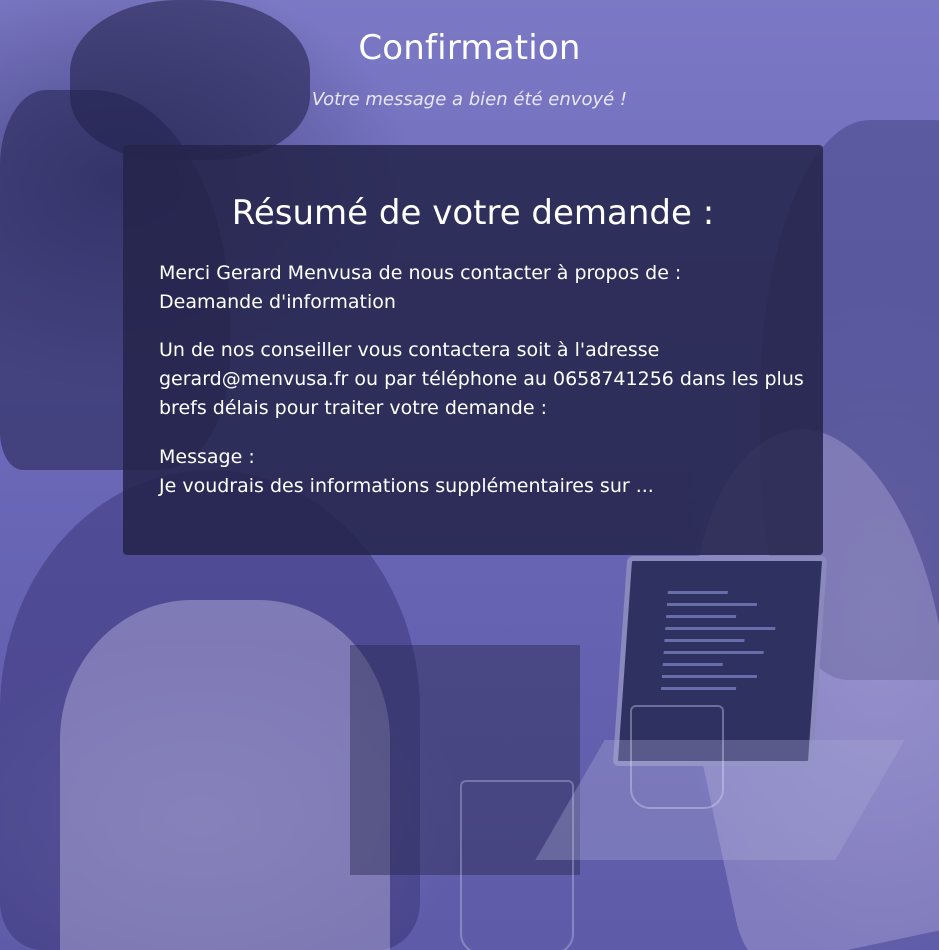  I want to click on page-subtitle: Votre message a bien été envoyé !, so click(469, 99).